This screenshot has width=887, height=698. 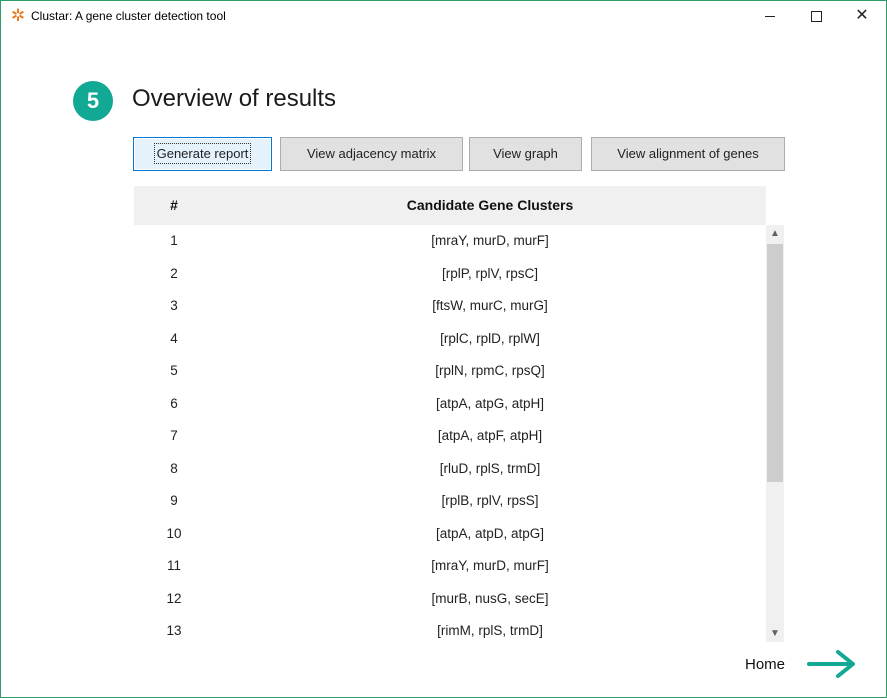 What do you see at coordinates (775, 233) in the screenshot?
I see `scroll-up-arrow-icon: ▲` at bounding box center [775, 233].